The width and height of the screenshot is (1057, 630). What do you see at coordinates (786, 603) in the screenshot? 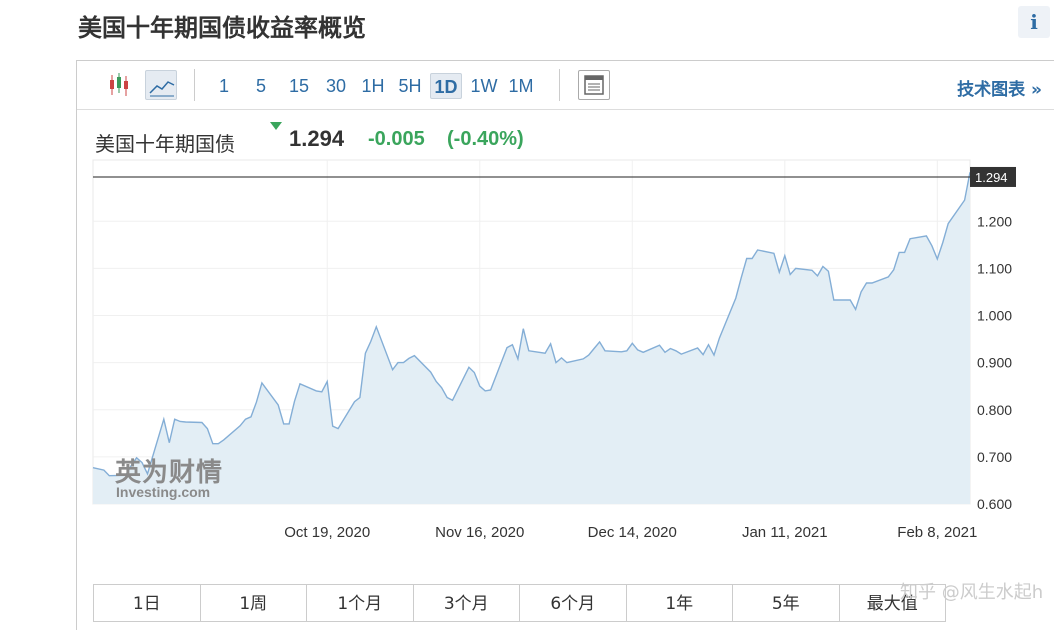
I see `period-5y: 5年` at bounding box center [786, 603].